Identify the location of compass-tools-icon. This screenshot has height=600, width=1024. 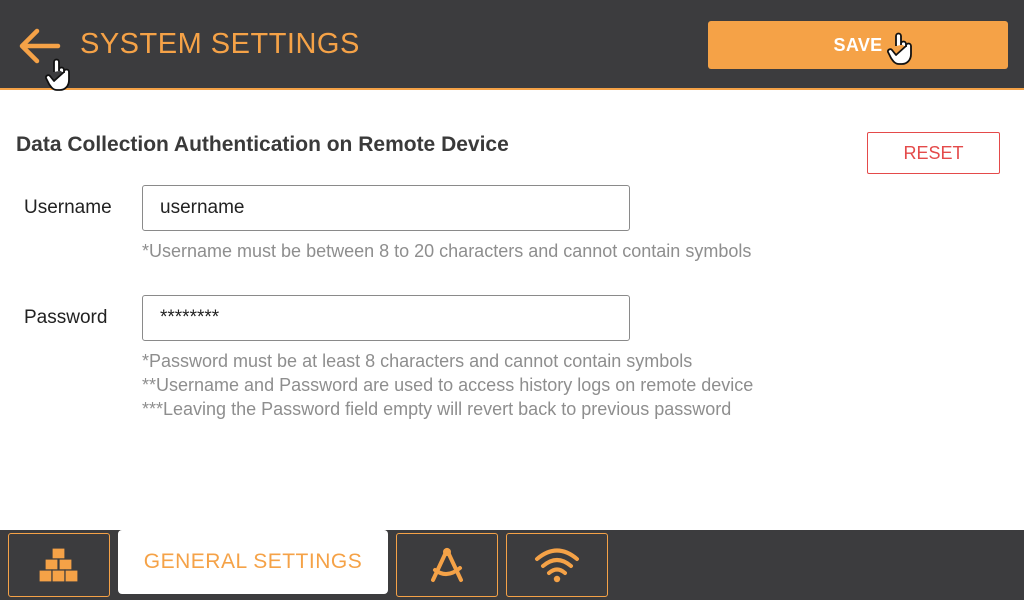
(447, 565).